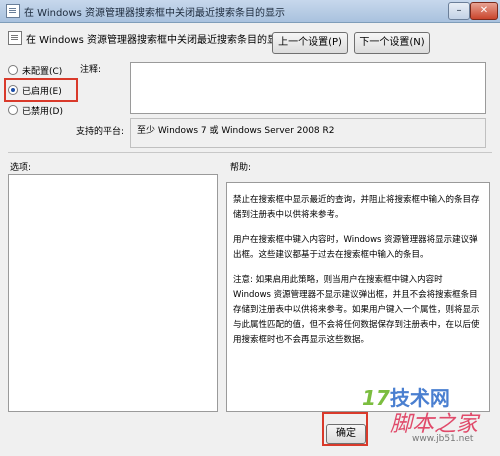  What do you see at coordinates (154, 13) in the screenshot?
I see `window-title: 在 Windows 资源管理器搜索框中关闭最近搜索条目的显示` at bounding box center [154, 13].